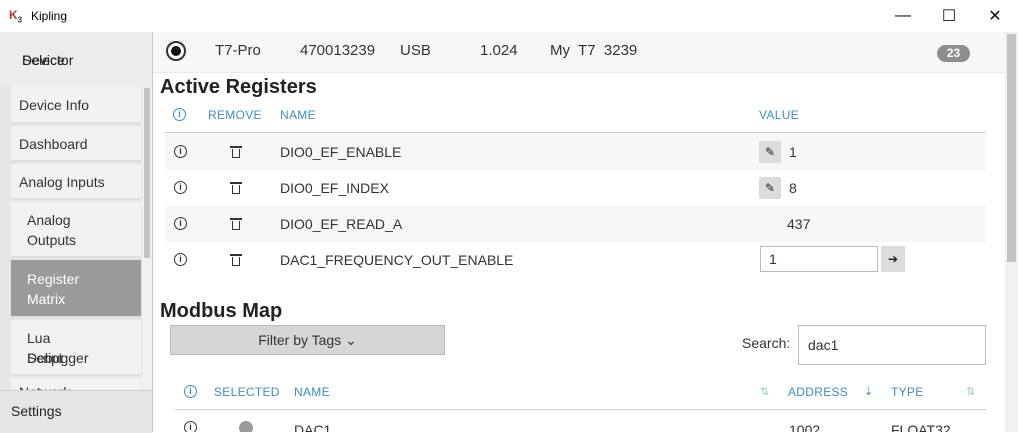  What do you see at coordinates (247, 392) in the screenshot?
I see `header-selected: SELECTED` at bounding box center [247, 392].